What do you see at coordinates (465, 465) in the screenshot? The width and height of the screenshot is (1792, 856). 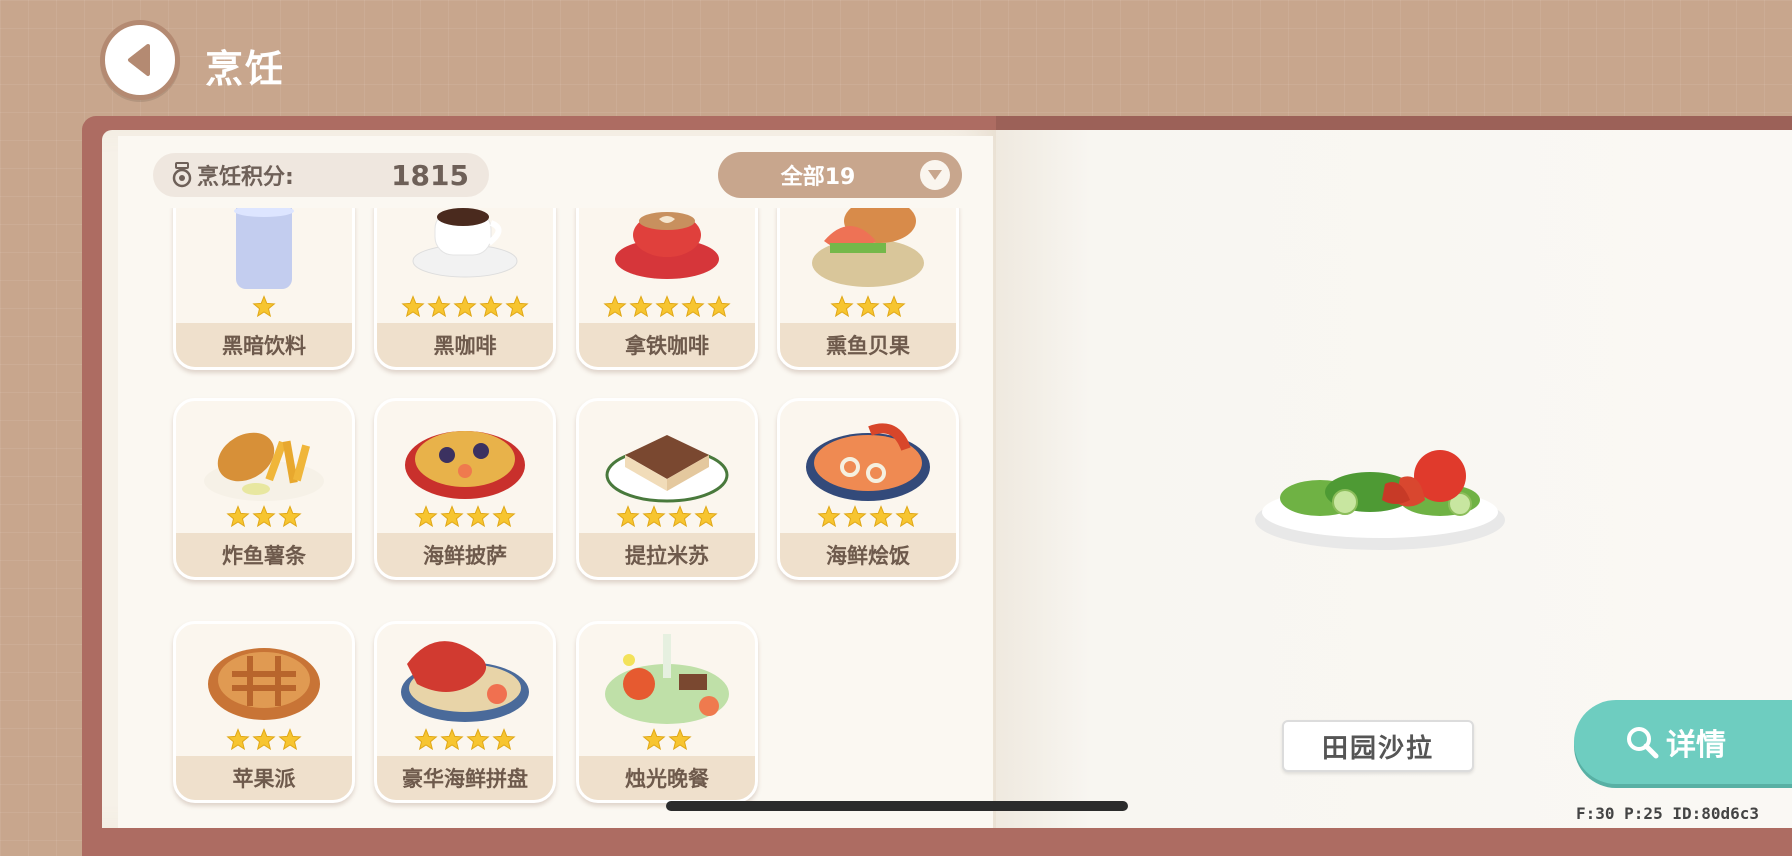 I see `seafood-pizza-icon` at bounding box center [465, 465].